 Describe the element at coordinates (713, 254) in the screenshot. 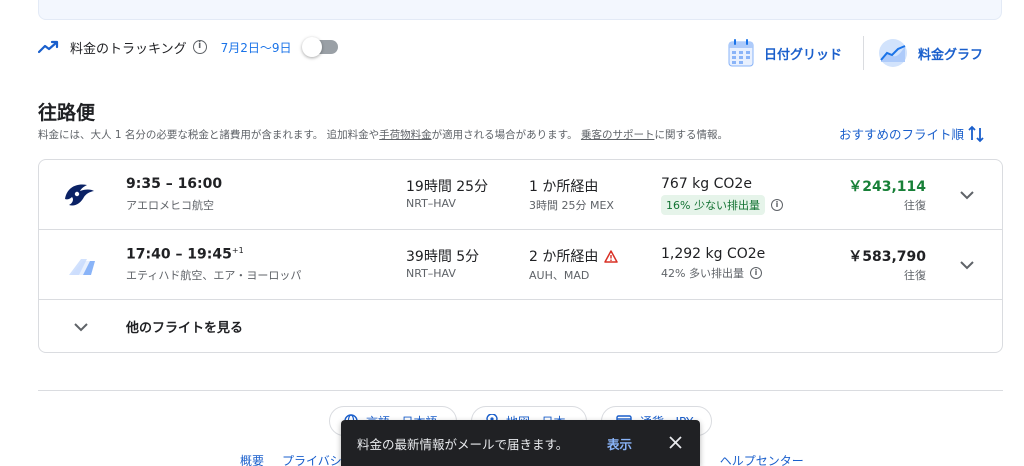

I see `co2-emissions: 1,292 kg CO2e` at that location.